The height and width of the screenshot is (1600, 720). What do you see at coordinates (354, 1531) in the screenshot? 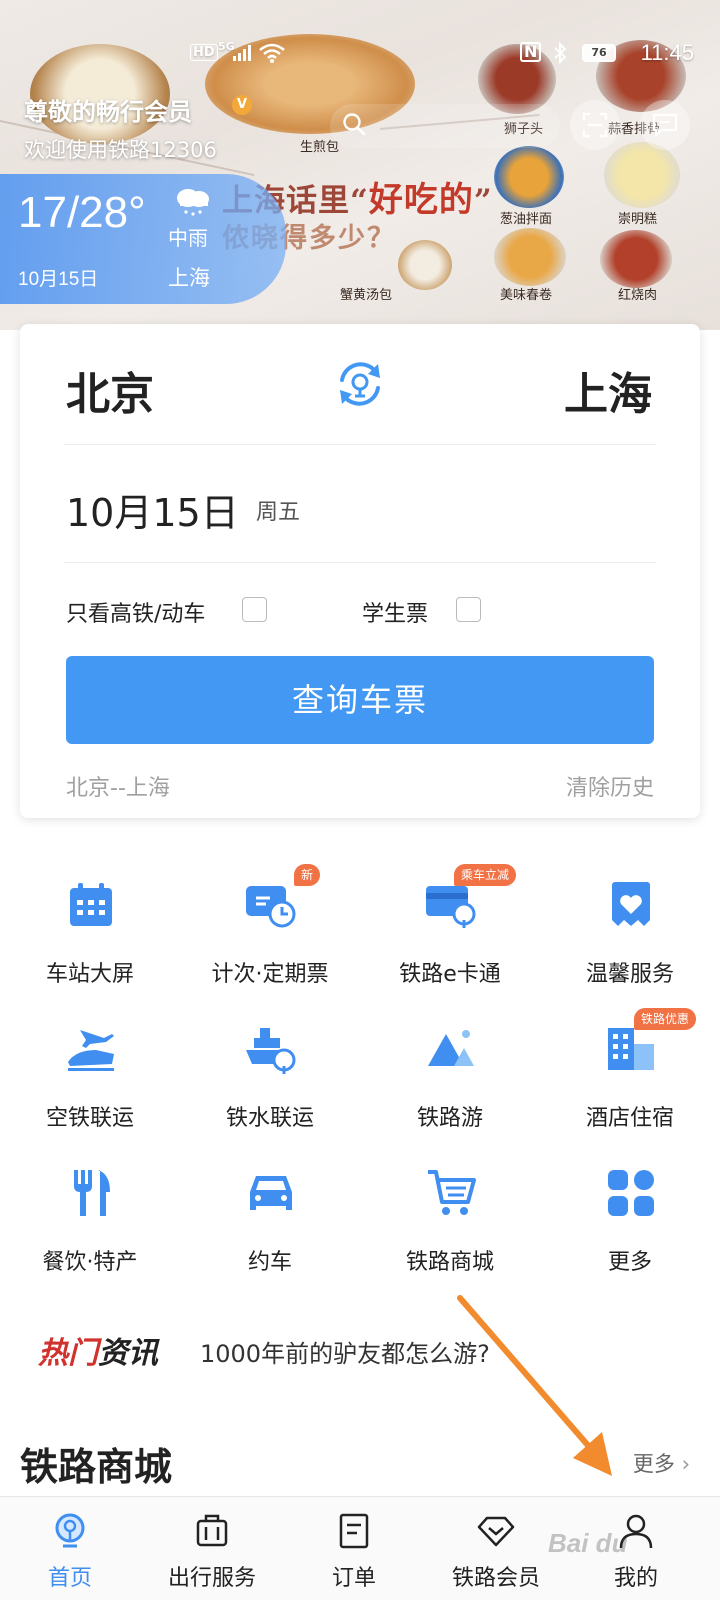
I see `order-list-icon` at bounding box center [354, 1531].